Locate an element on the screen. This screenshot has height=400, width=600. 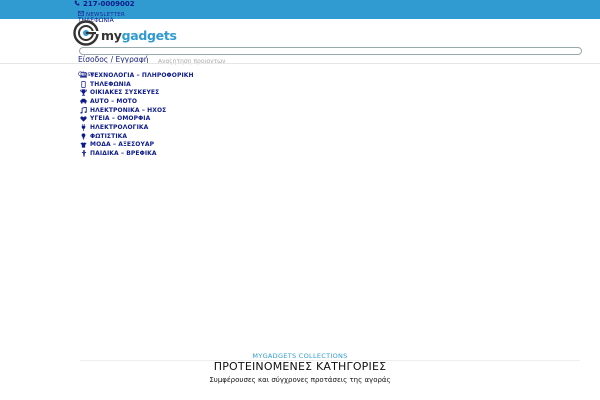
laptop-icon is located at coordinates (83, 75).